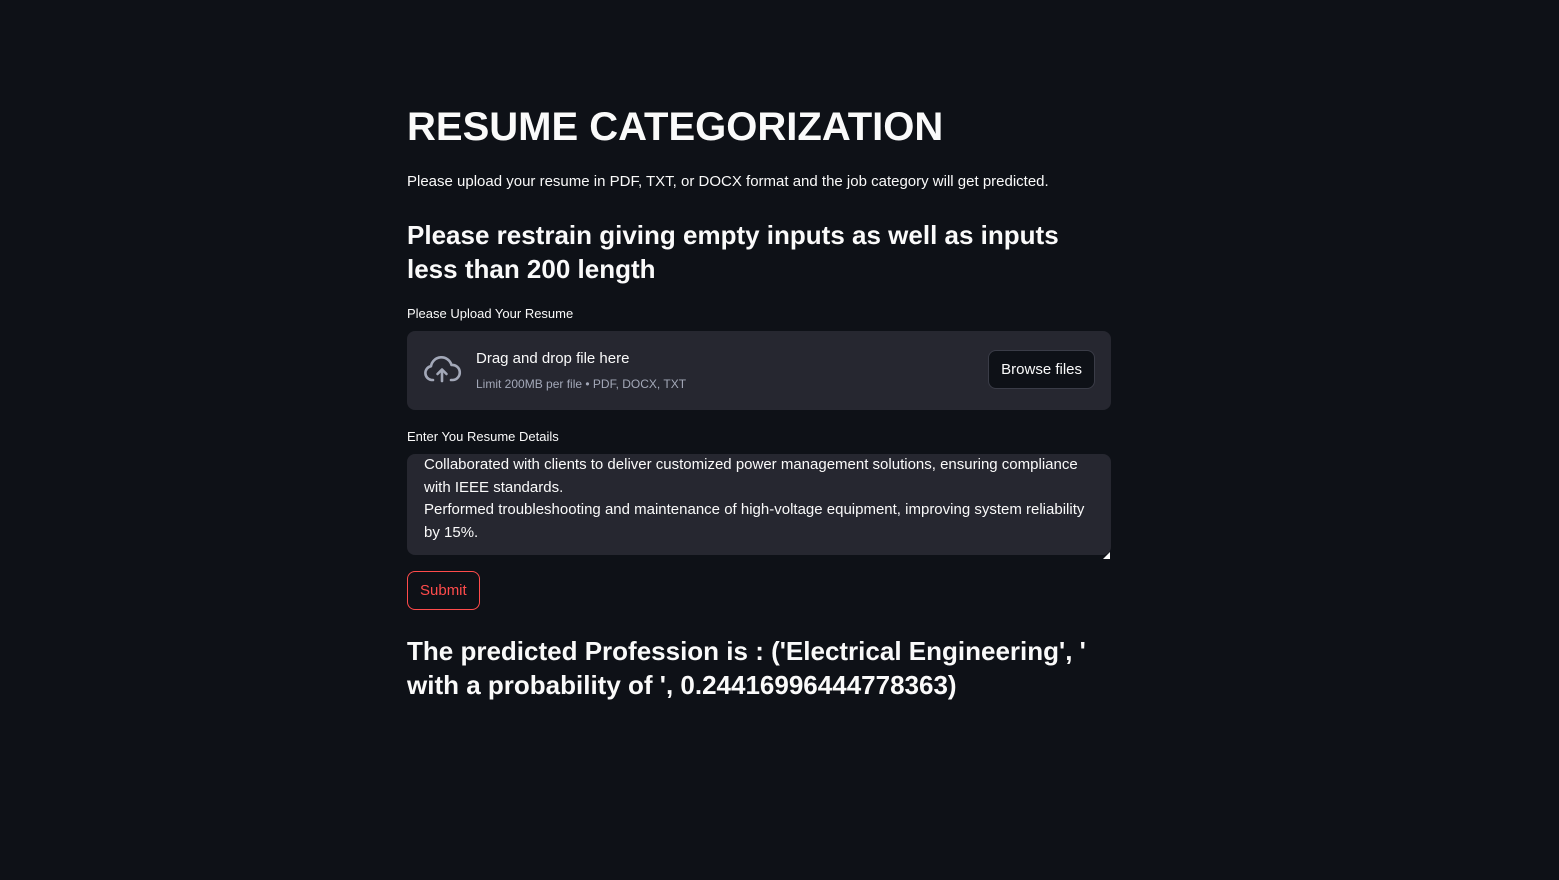 Image resolution: width=1559 pixels, height=880 pixels. Describe the element at coordinates (443, 590) in the screenshot. I see `submit-button: Submit` at that location.